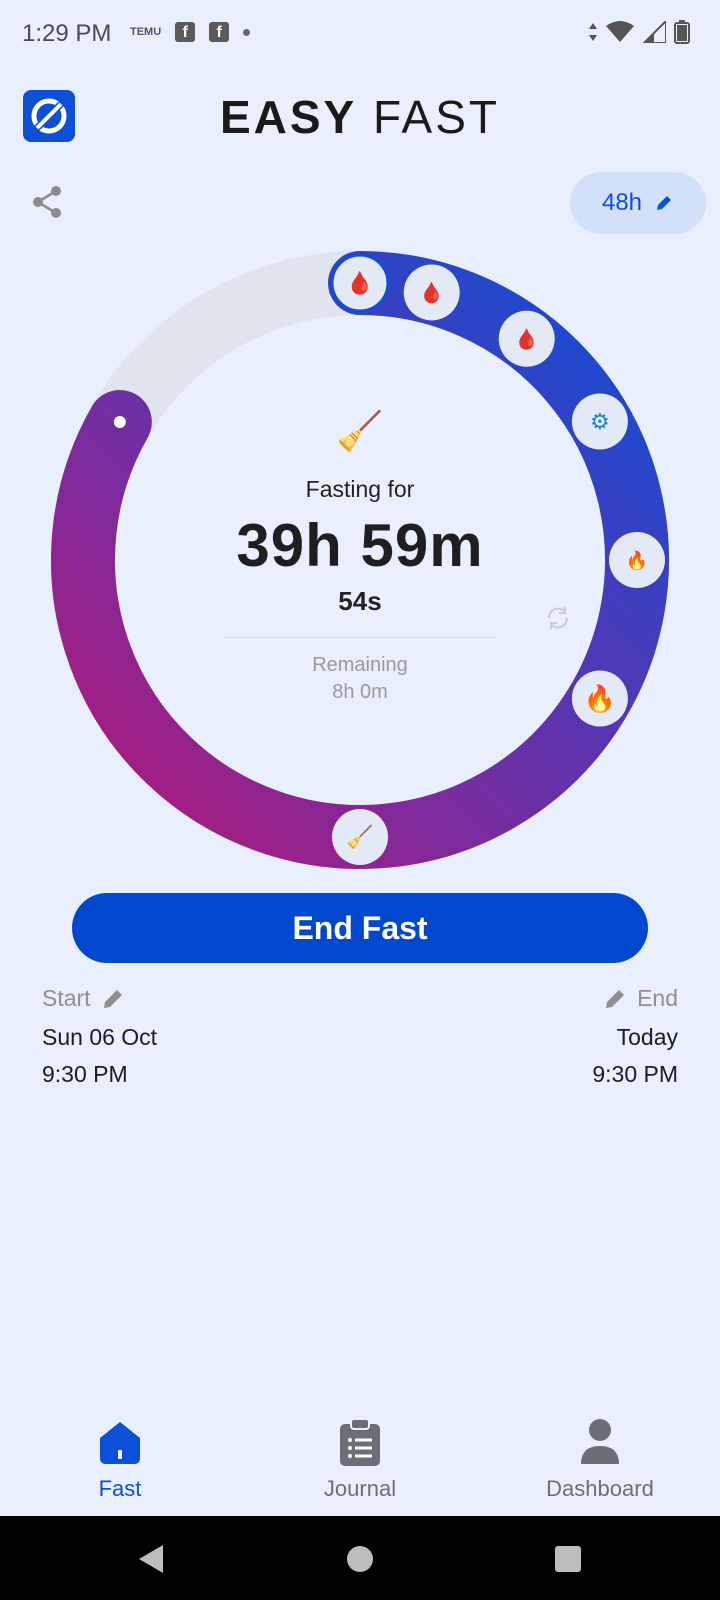 This screenshot has height=1600, width=720. I want to click on stage-marker-fire-small-icon: 🔥, so click(637, 560).